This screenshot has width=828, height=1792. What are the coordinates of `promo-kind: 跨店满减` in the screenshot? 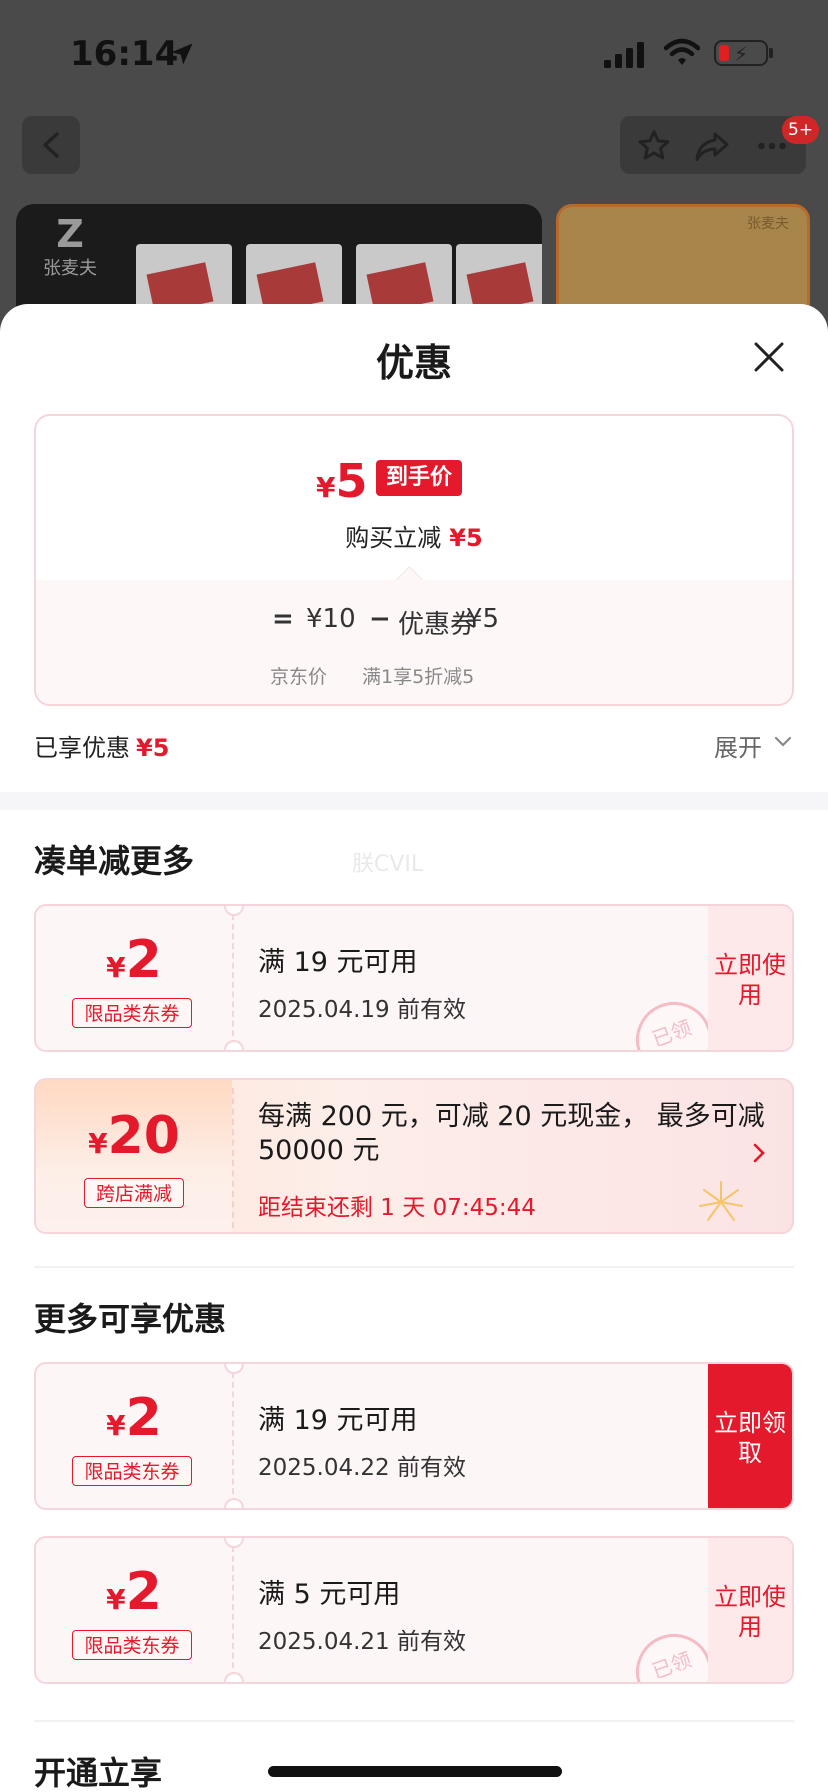 It's located at (134, 1193).